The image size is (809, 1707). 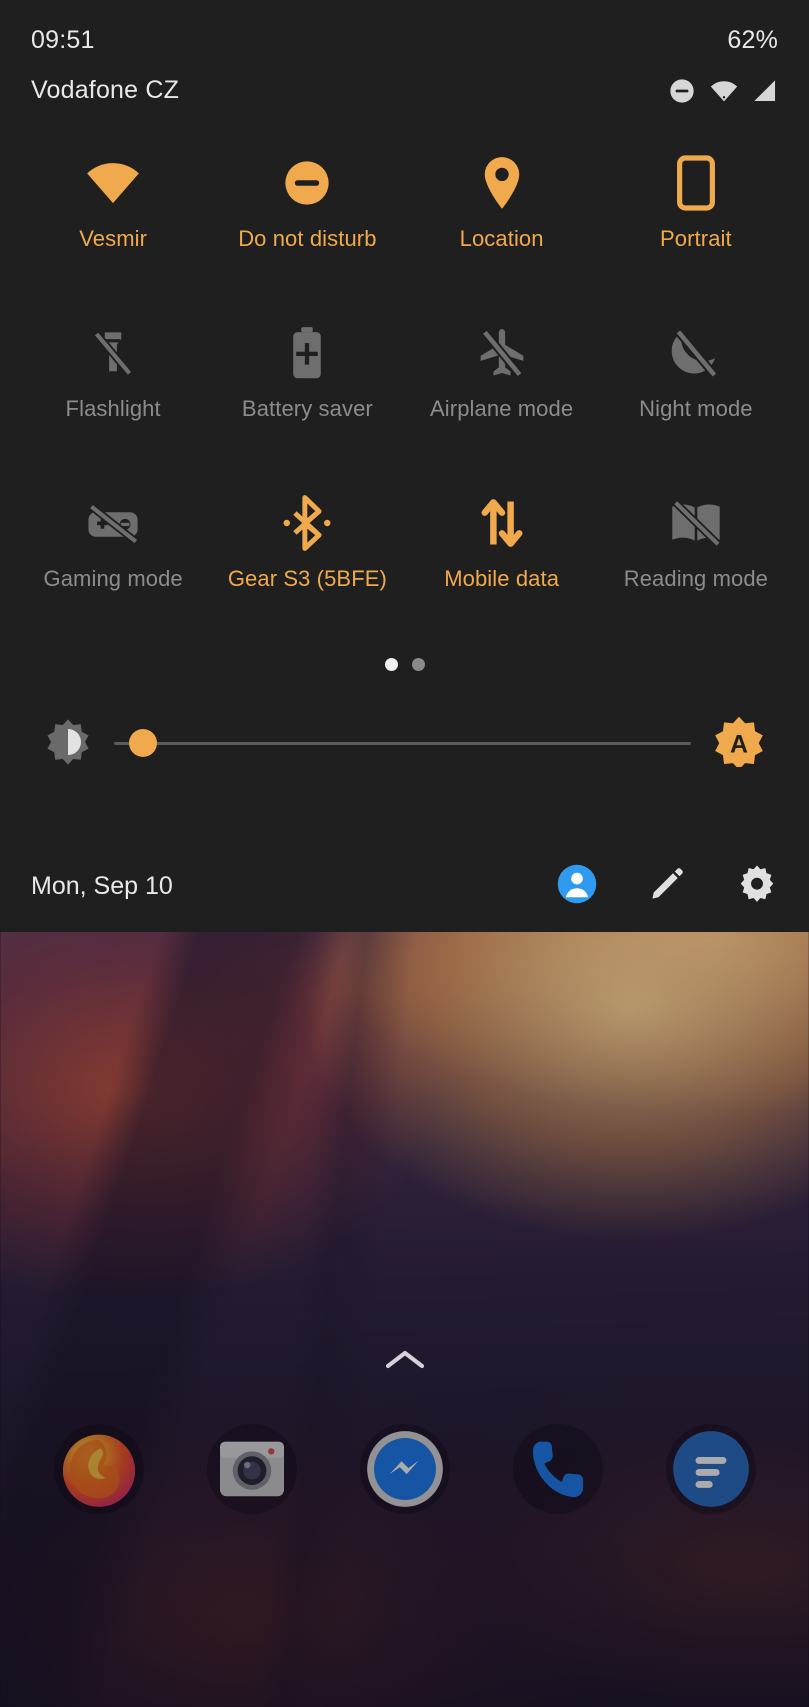 What do you see at coordinates (307, 408) in the screenshot?
I see `tile-label: Battery saver` at bounding box center [307, 408].